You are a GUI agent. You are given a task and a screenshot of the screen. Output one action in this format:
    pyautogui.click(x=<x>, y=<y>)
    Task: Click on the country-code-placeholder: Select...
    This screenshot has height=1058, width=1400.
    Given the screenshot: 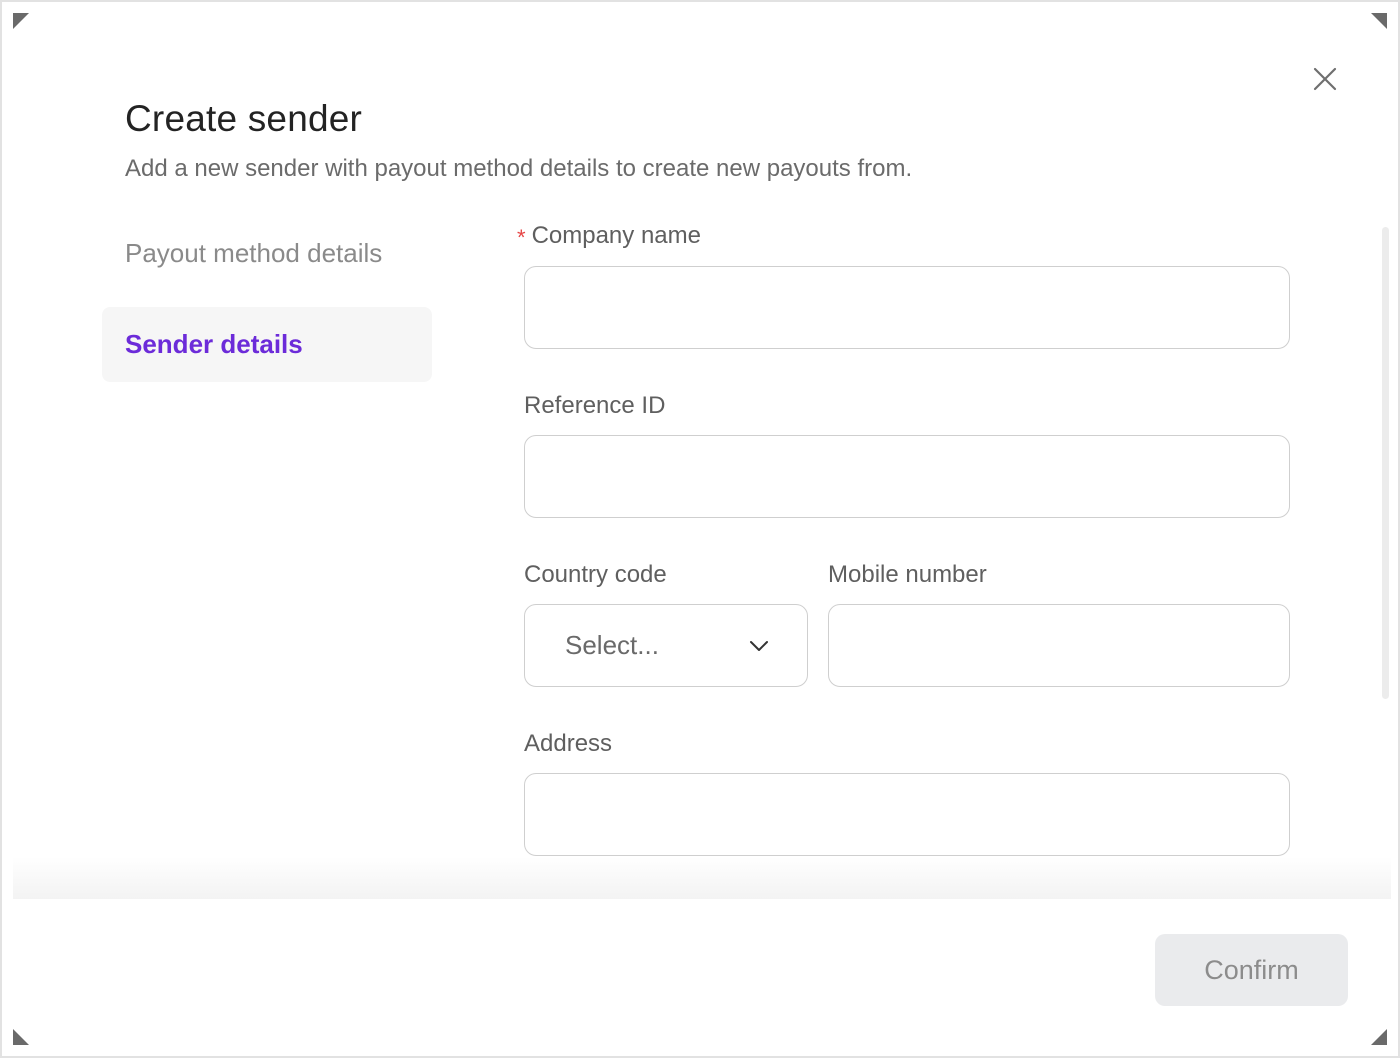 What is the action you would take?
    pyautogui.click(x=612, y=645)
    